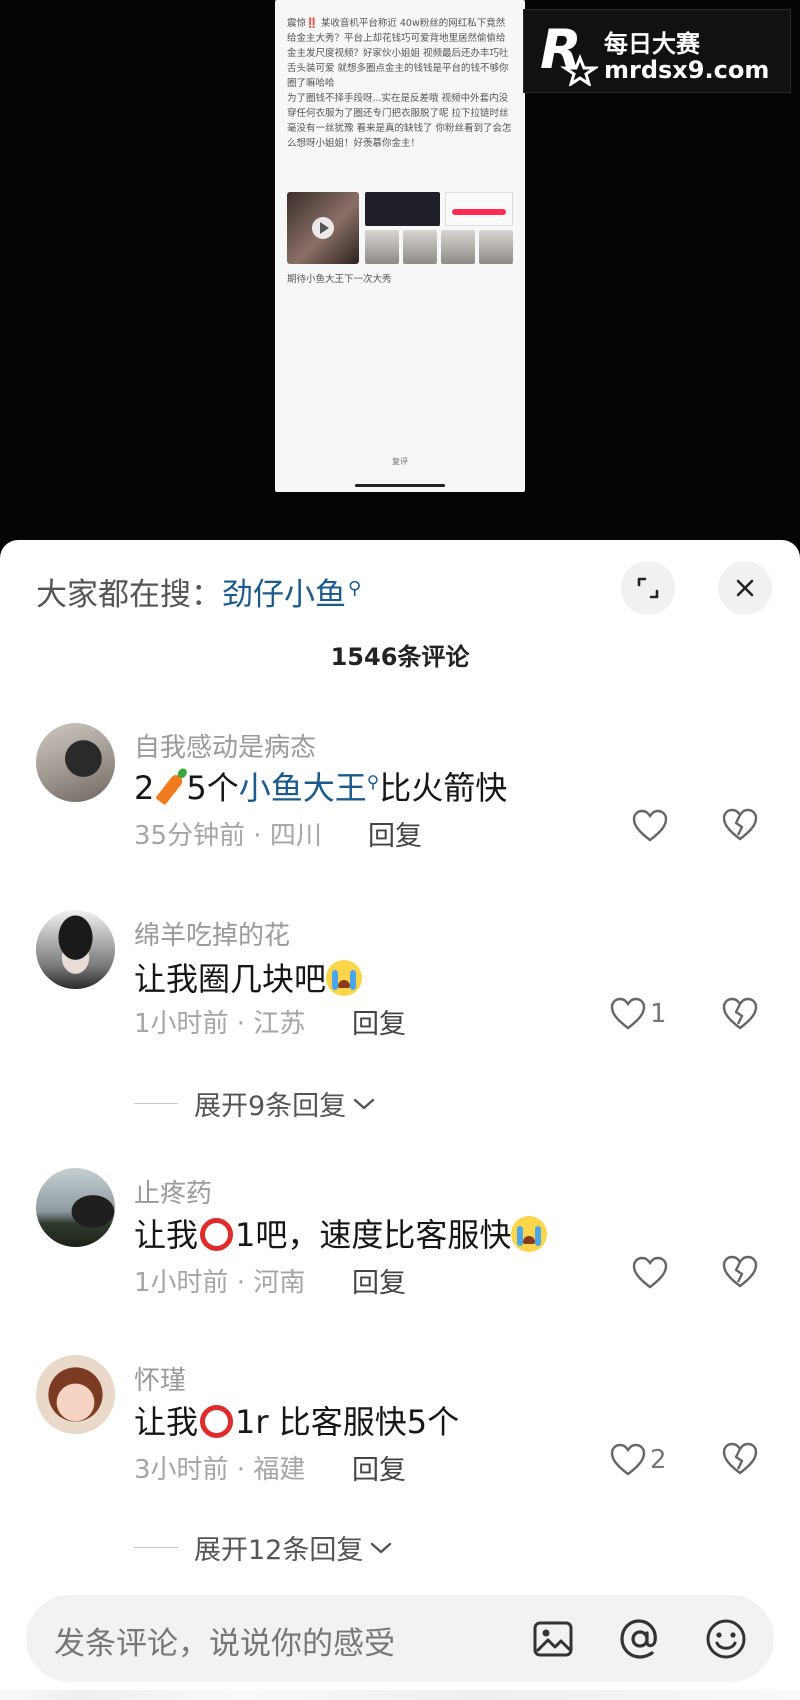  Describe the element at coordinates (640, 1639) in the screenshot. I see `at-icon` at that location.